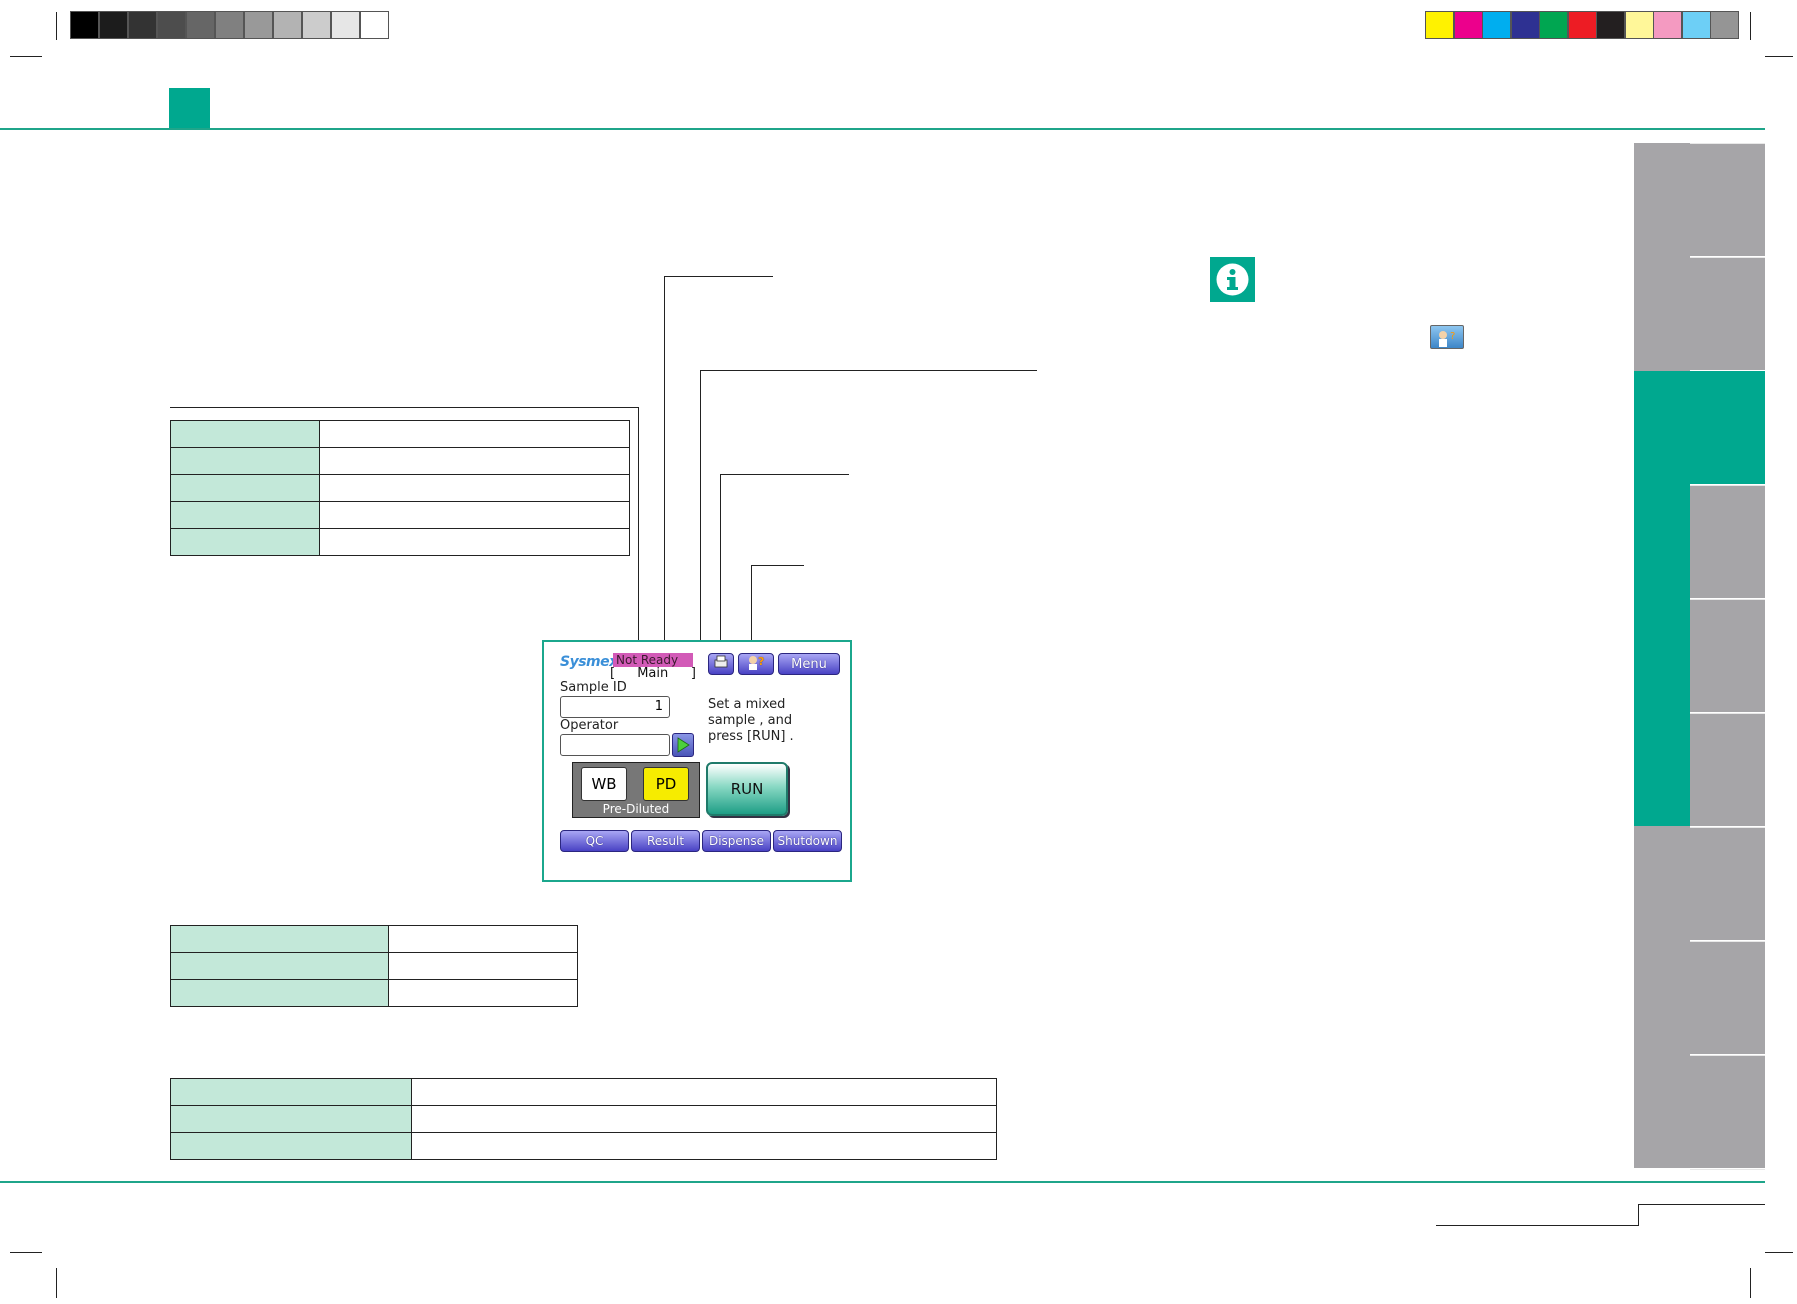 The height and width of the screenshot is (1304, 1797). I want to click on printer-icon, so click(721, 664).